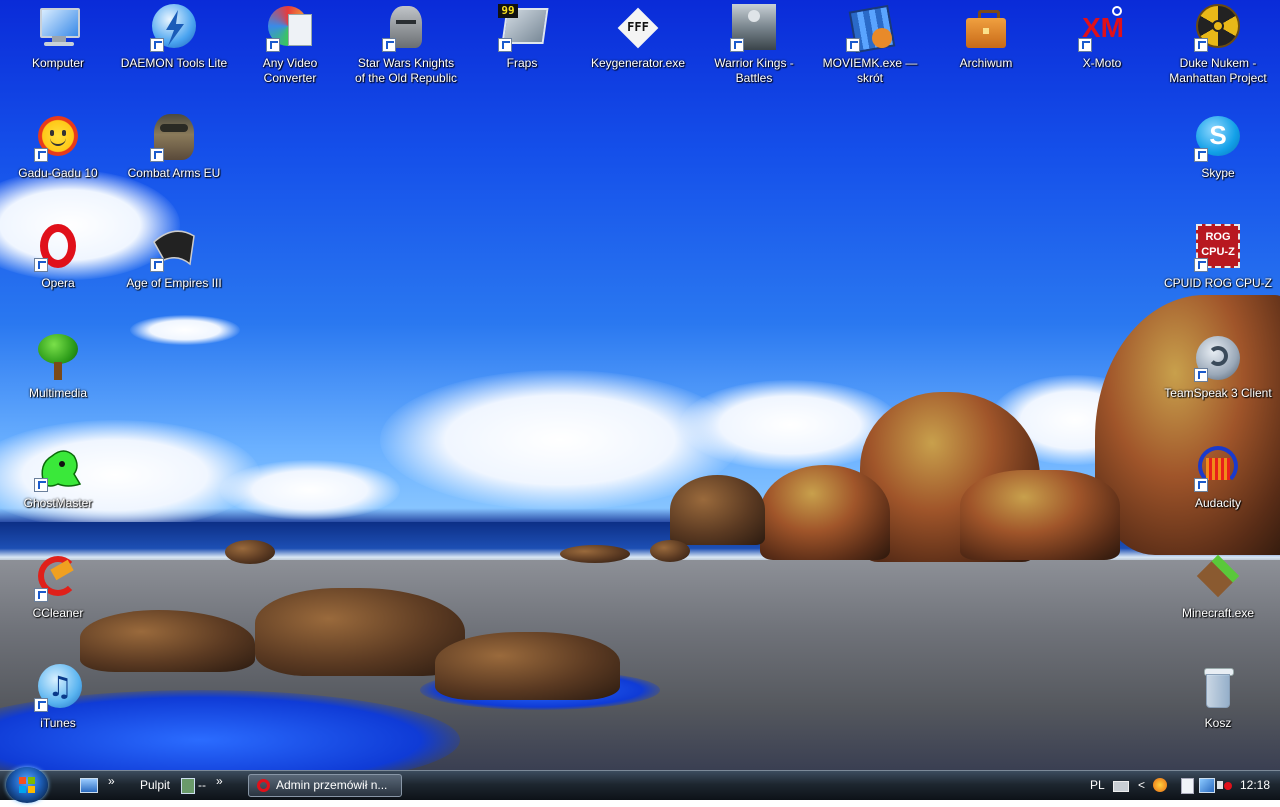 The width and height of the screenshot is (1280, 807). I want to click on tray-notes-icon, so click(1187, 786).